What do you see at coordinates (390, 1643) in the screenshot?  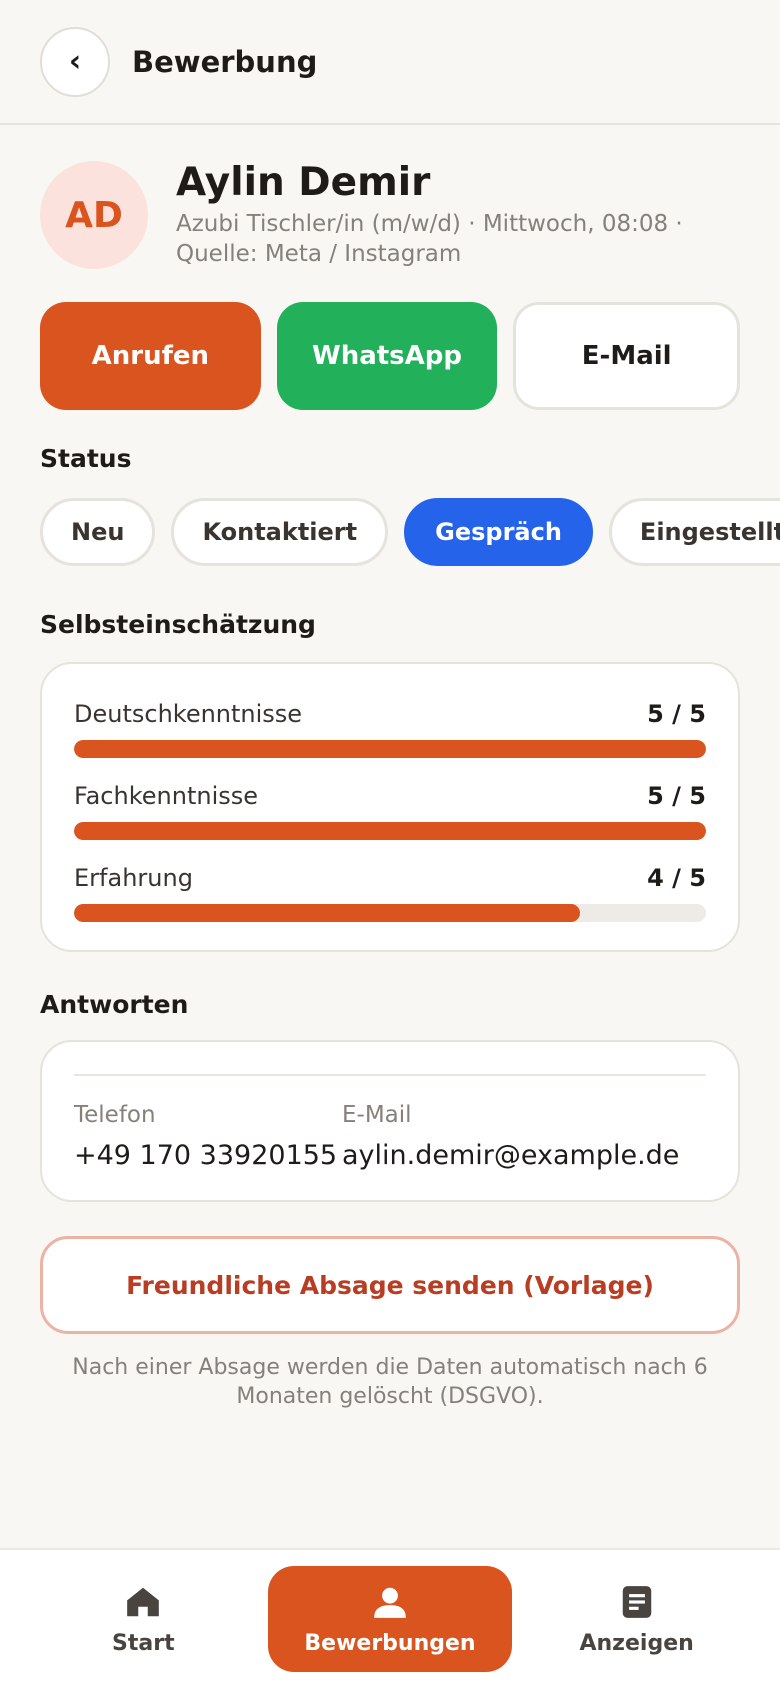 I see `nav-label: Bewerbungen` at bounding box center [390, 1643].